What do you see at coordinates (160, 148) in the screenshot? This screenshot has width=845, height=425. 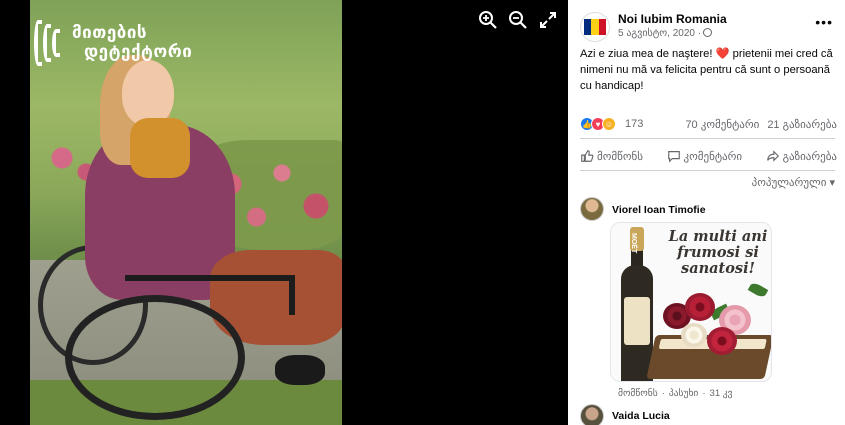 I see `photo-sweater` at bounding box center [160, 148].